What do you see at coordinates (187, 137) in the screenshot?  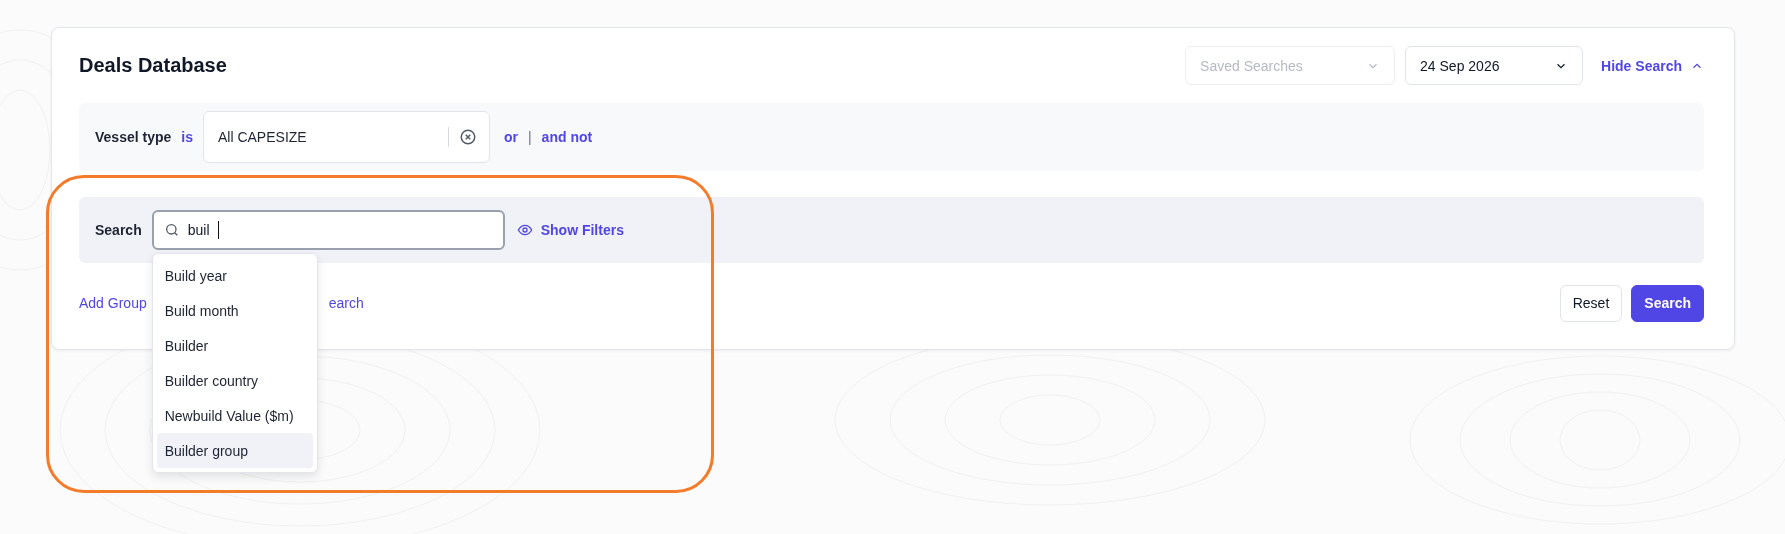 I see `operator-label: is` at bounding box center [187, 137].